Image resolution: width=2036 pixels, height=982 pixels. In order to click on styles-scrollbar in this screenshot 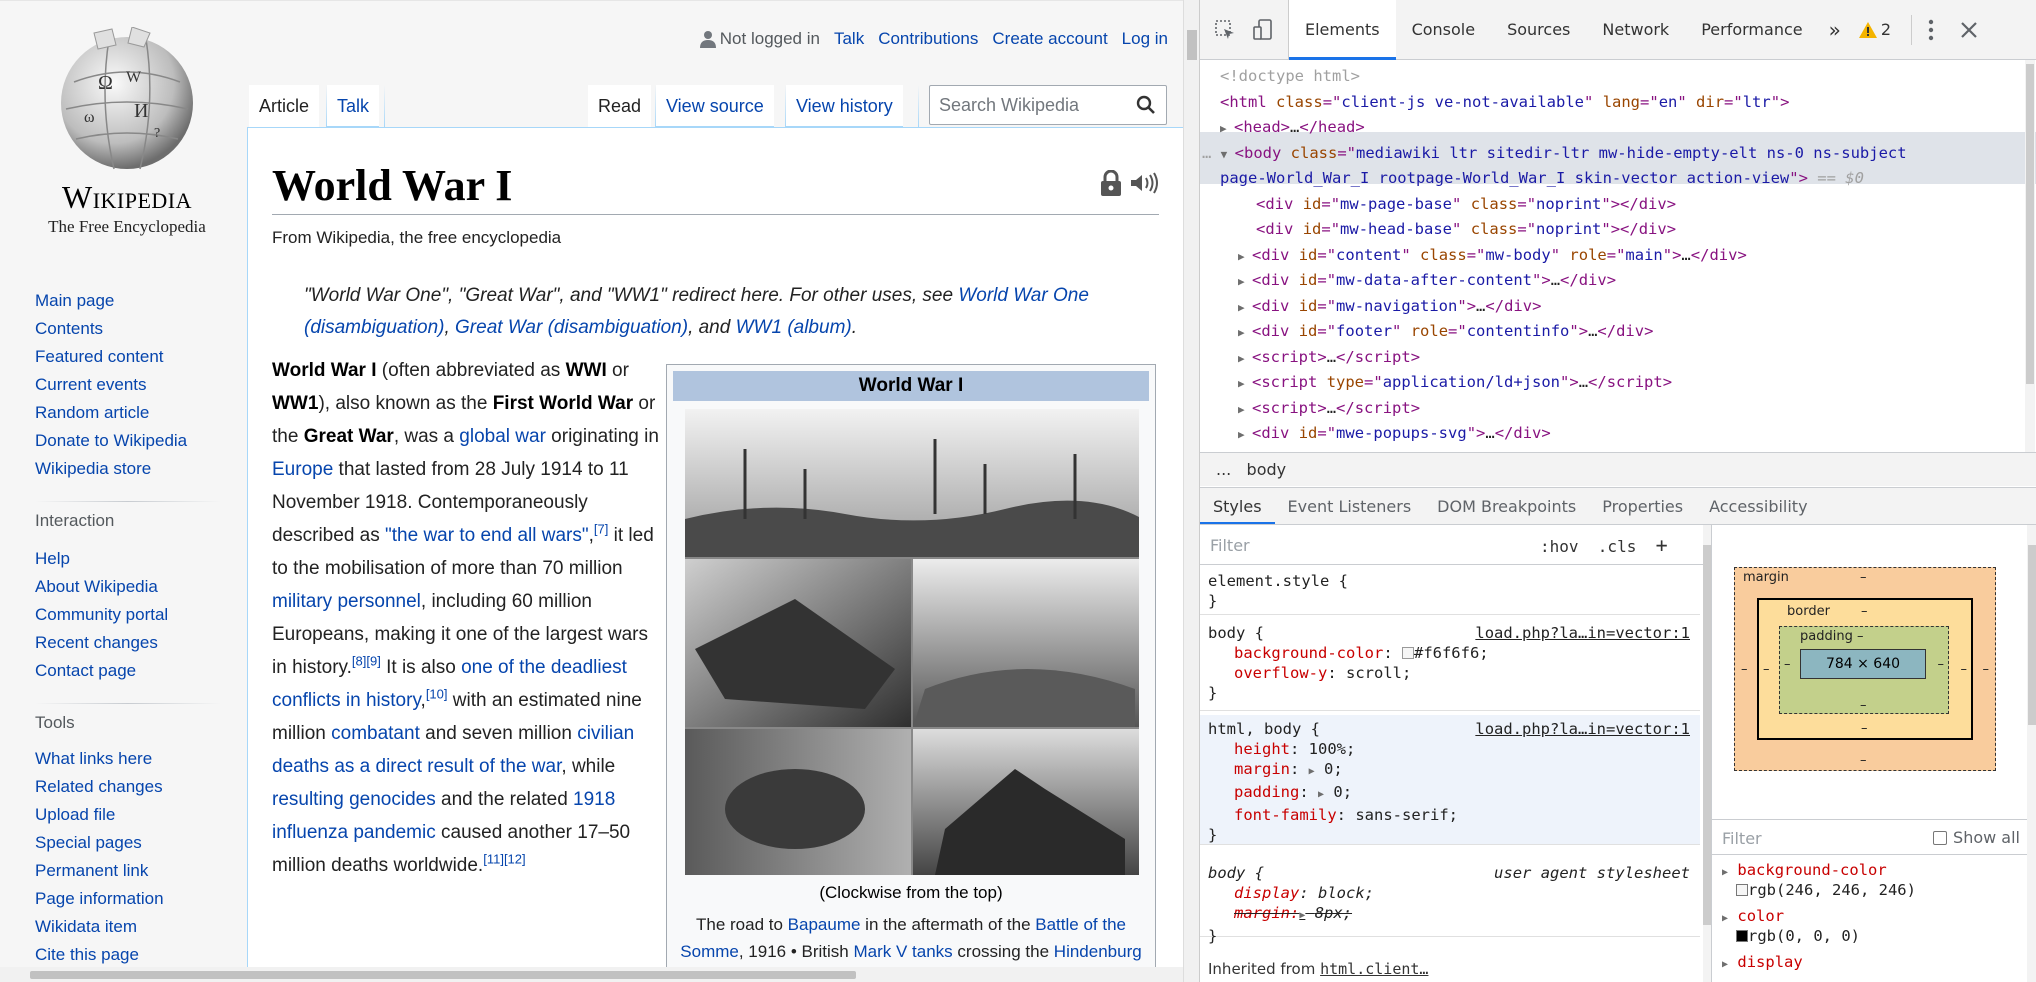, I will do `click(1707, 753)`.